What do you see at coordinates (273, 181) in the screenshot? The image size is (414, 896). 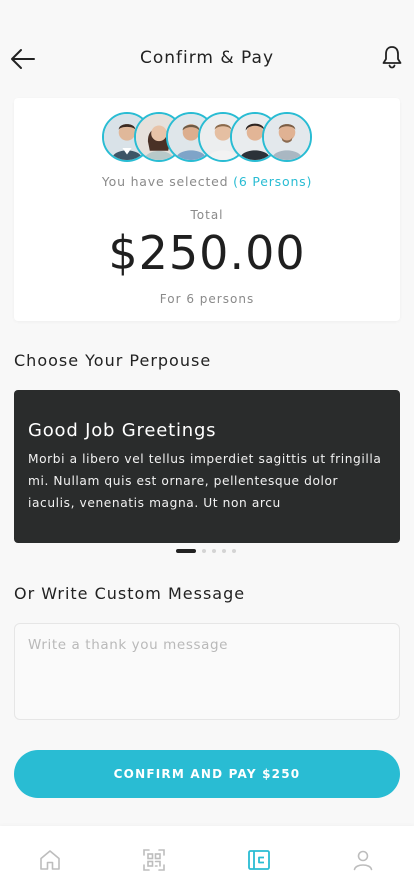 I see `selected-count: (6 Persons)` at bounding box center [273, 181].